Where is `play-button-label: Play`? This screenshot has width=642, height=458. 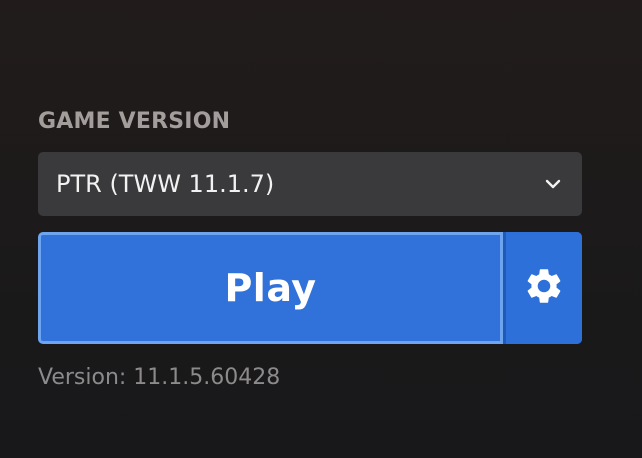 play-button-label: Play is located at coordinates (270, 288).